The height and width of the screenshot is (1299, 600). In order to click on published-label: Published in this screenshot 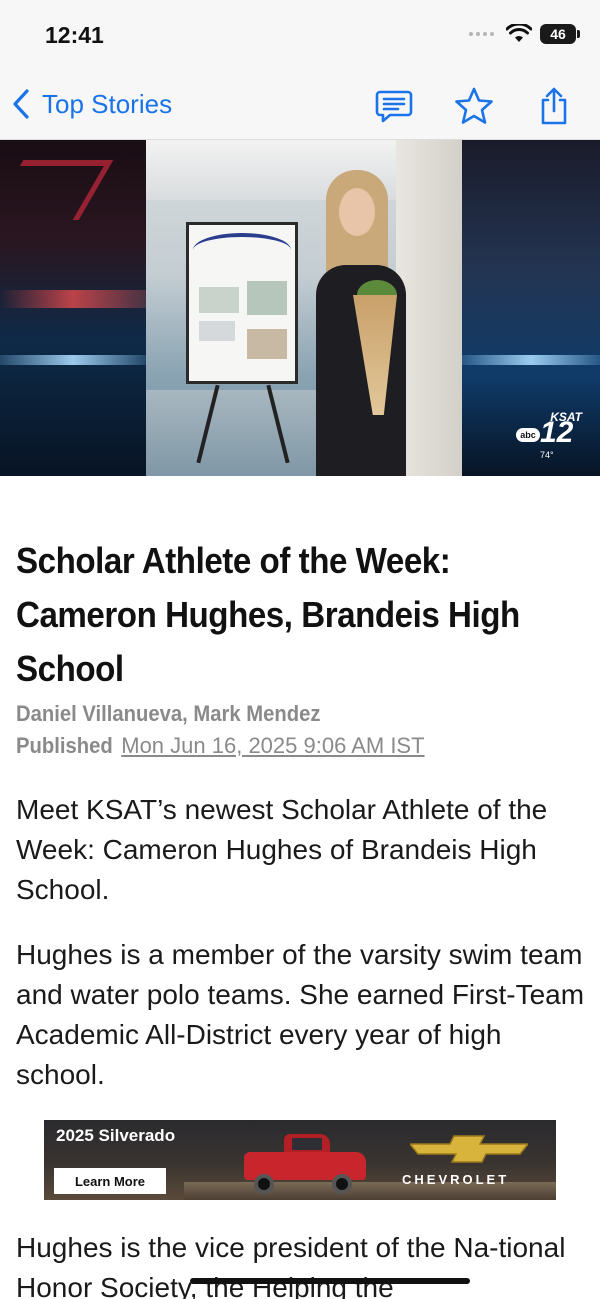, I will do `click(64, 745)`.